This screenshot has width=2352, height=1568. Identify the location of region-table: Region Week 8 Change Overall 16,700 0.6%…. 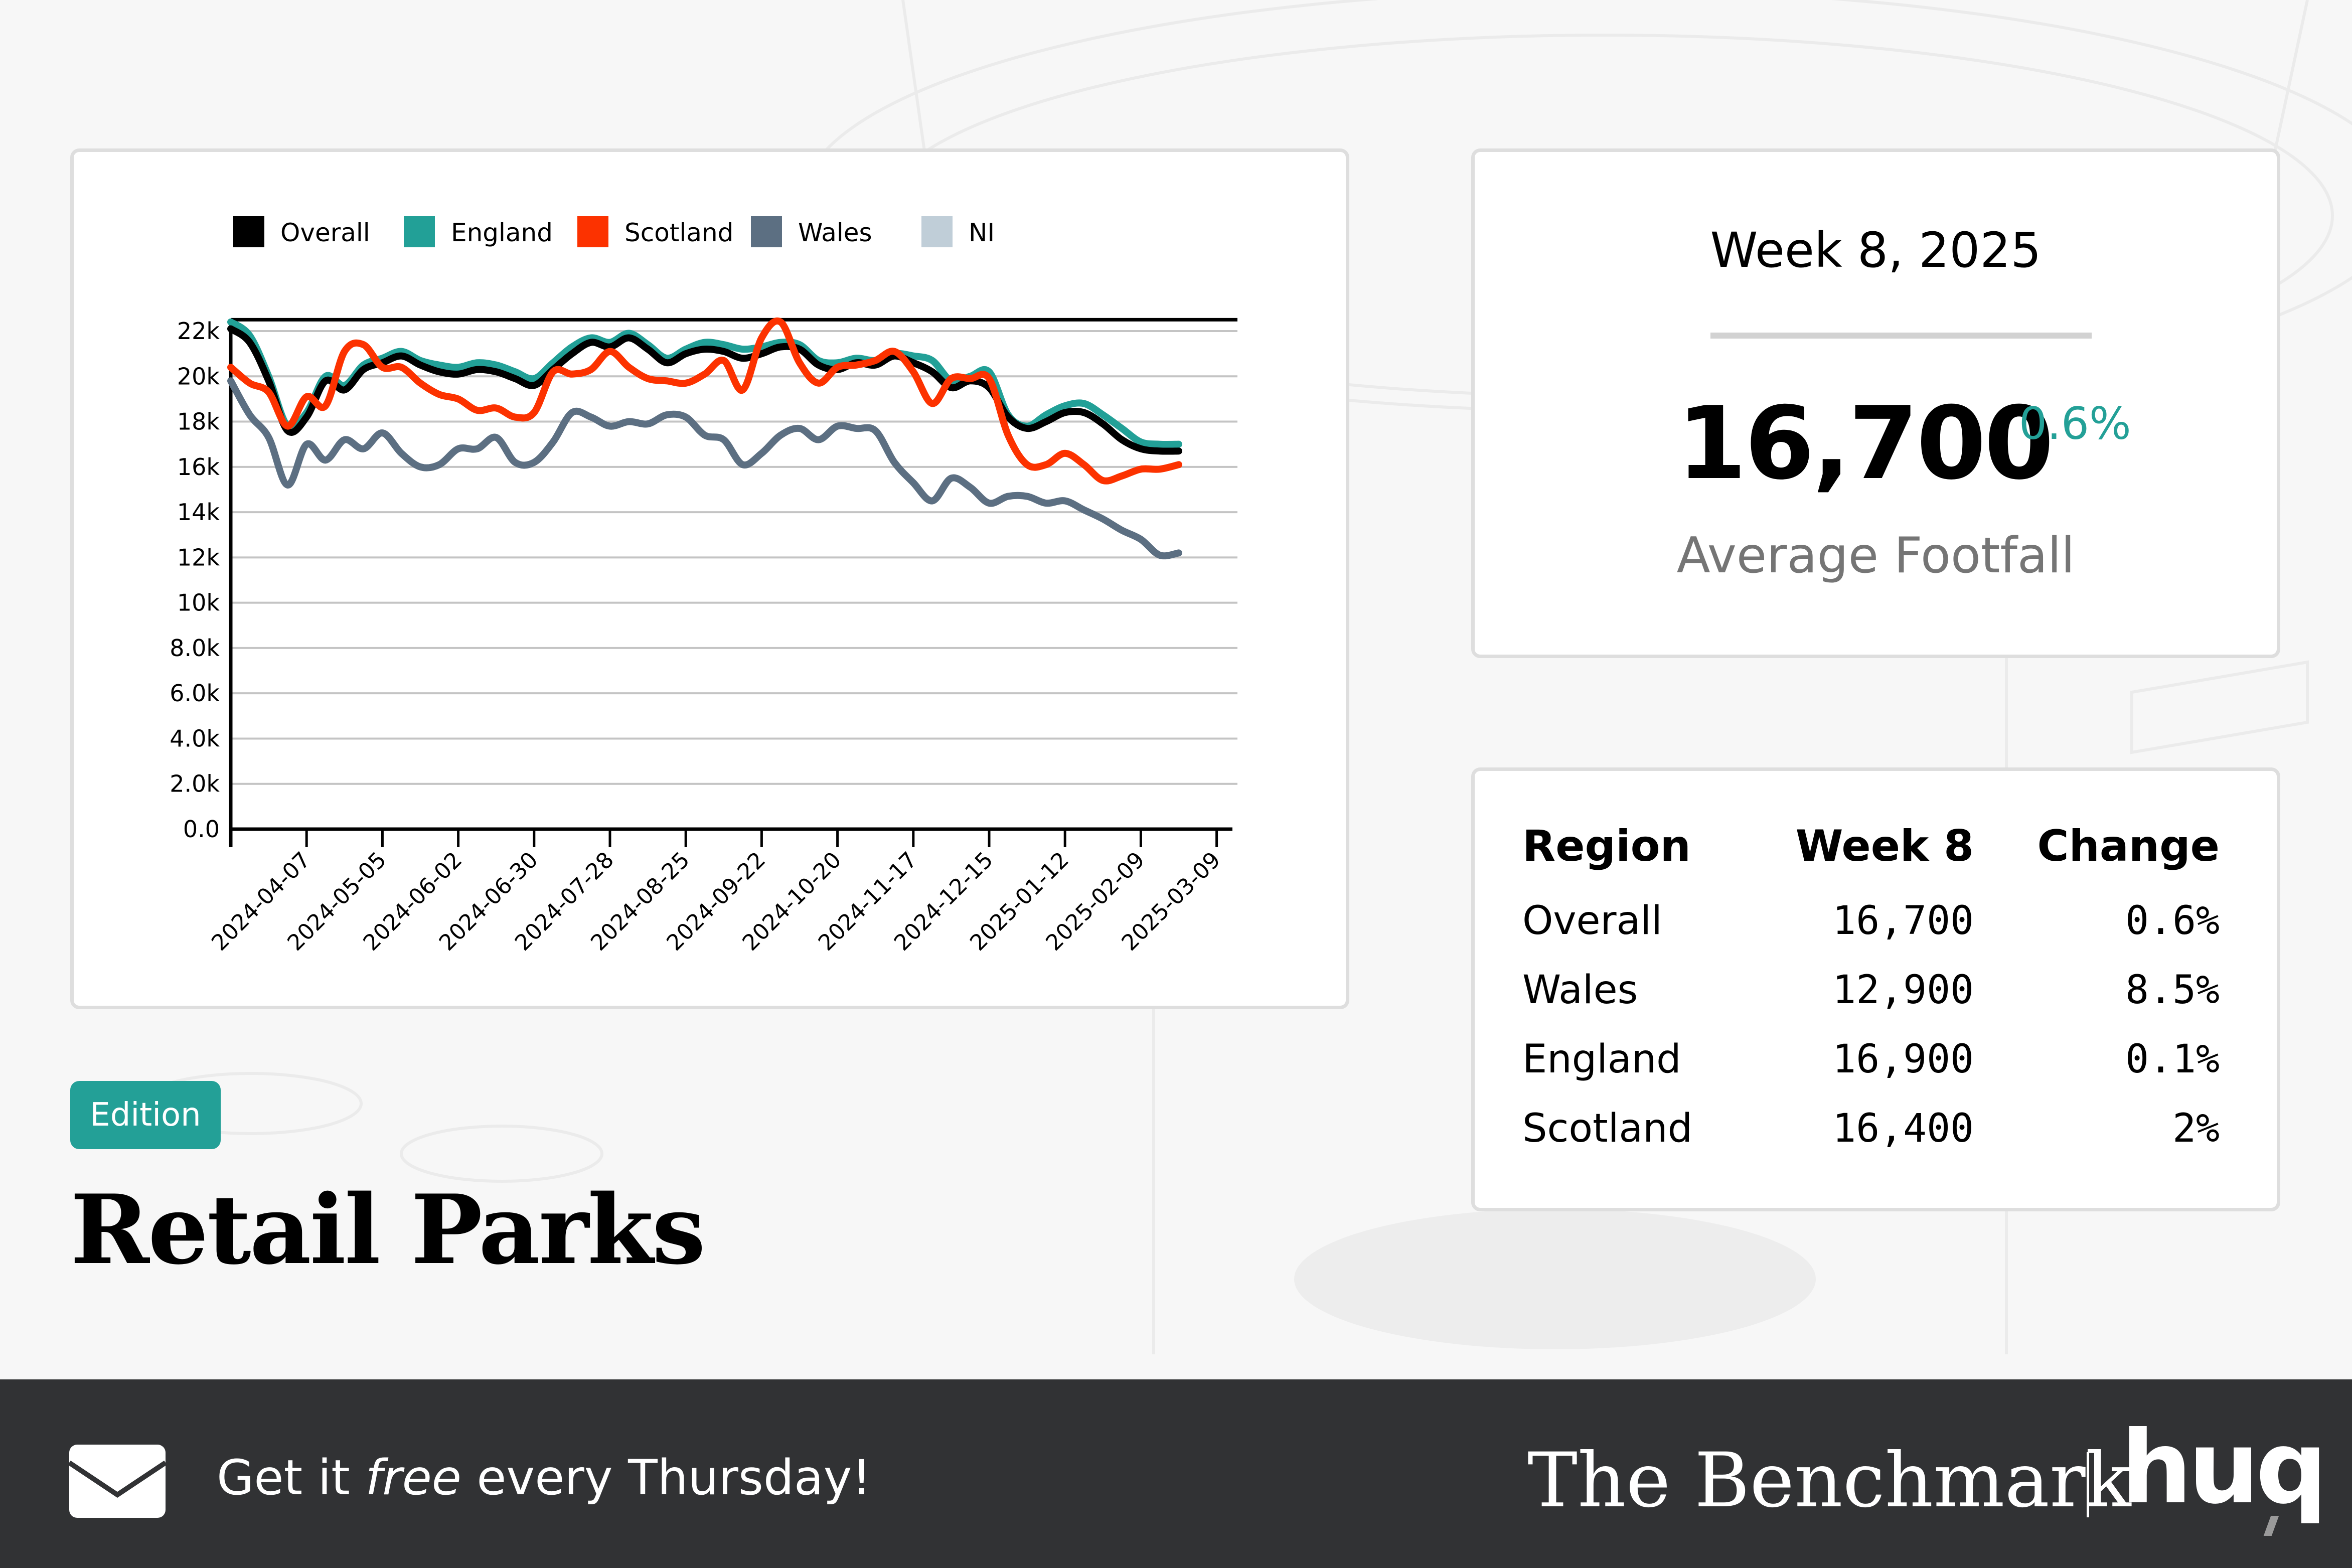
(1871, 992).